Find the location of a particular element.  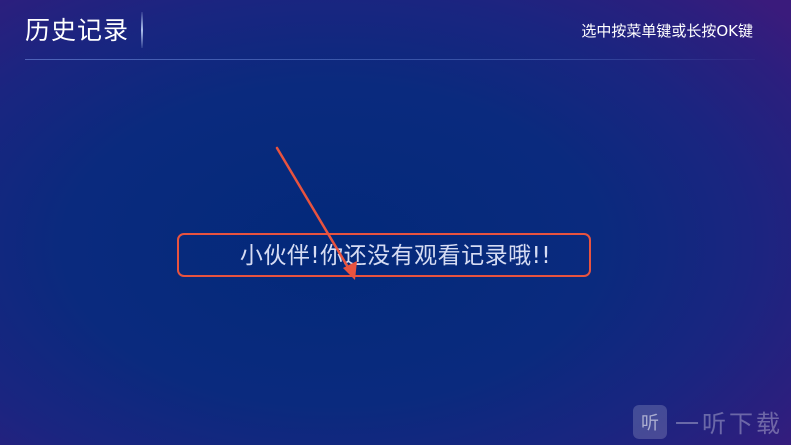

watermark-text: 一听下载 is located at coordinates (729, 424).